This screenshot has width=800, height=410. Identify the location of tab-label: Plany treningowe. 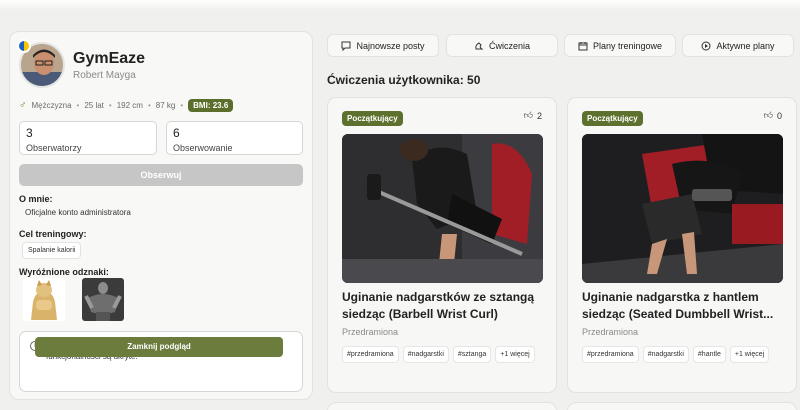
(627, 45).